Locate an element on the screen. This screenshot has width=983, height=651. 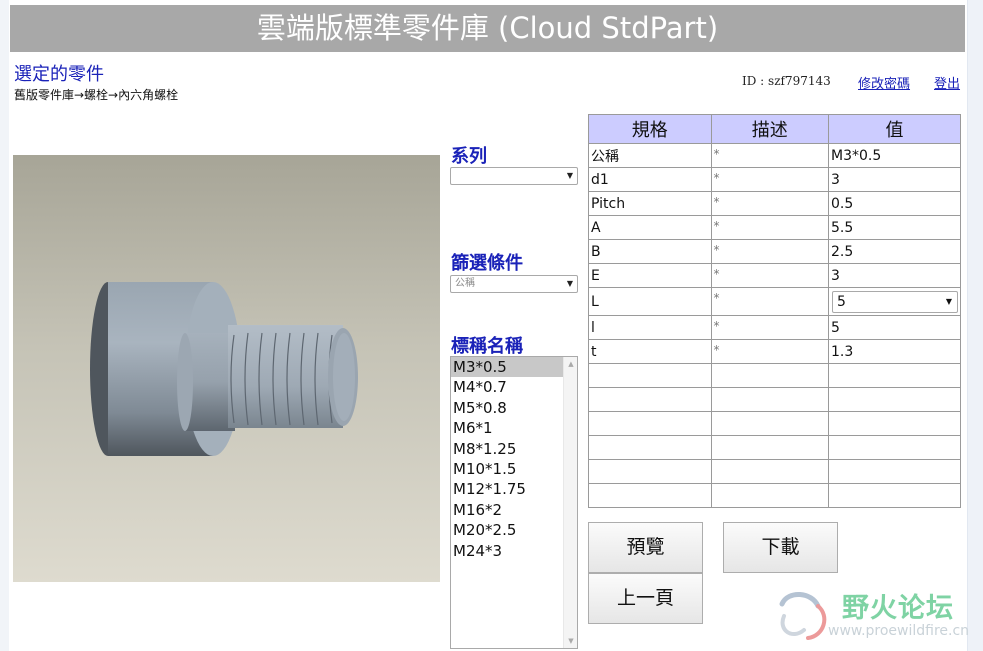
series-select: ▼ is located at coordinates (514, 176).